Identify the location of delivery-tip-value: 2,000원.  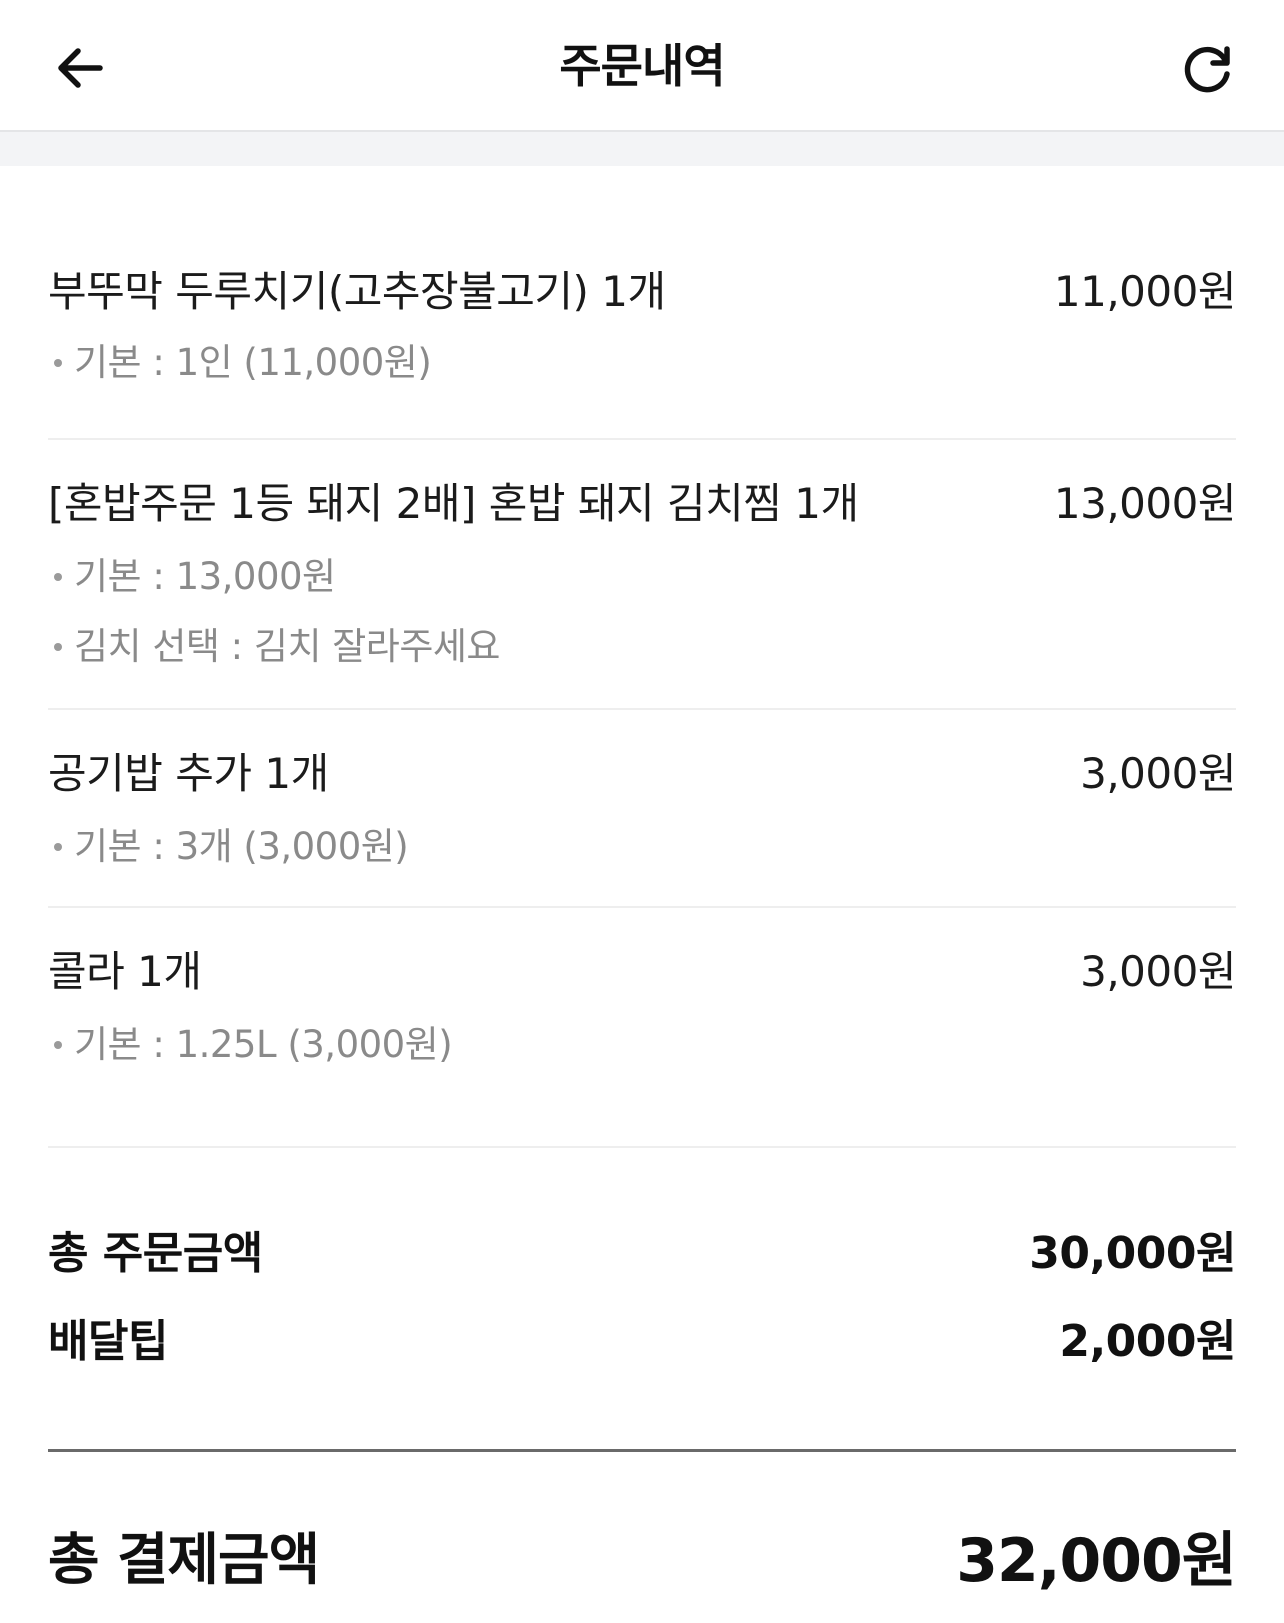
(1147, 1341).